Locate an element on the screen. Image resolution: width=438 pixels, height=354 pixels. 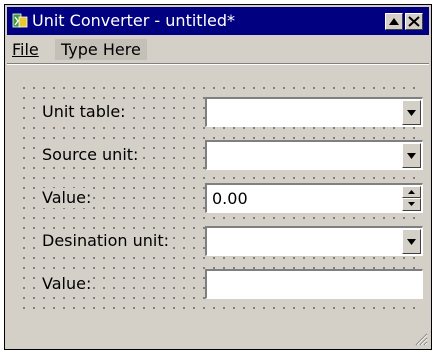
unit-table-label: Unit table: is located at coordinates (84, 112).